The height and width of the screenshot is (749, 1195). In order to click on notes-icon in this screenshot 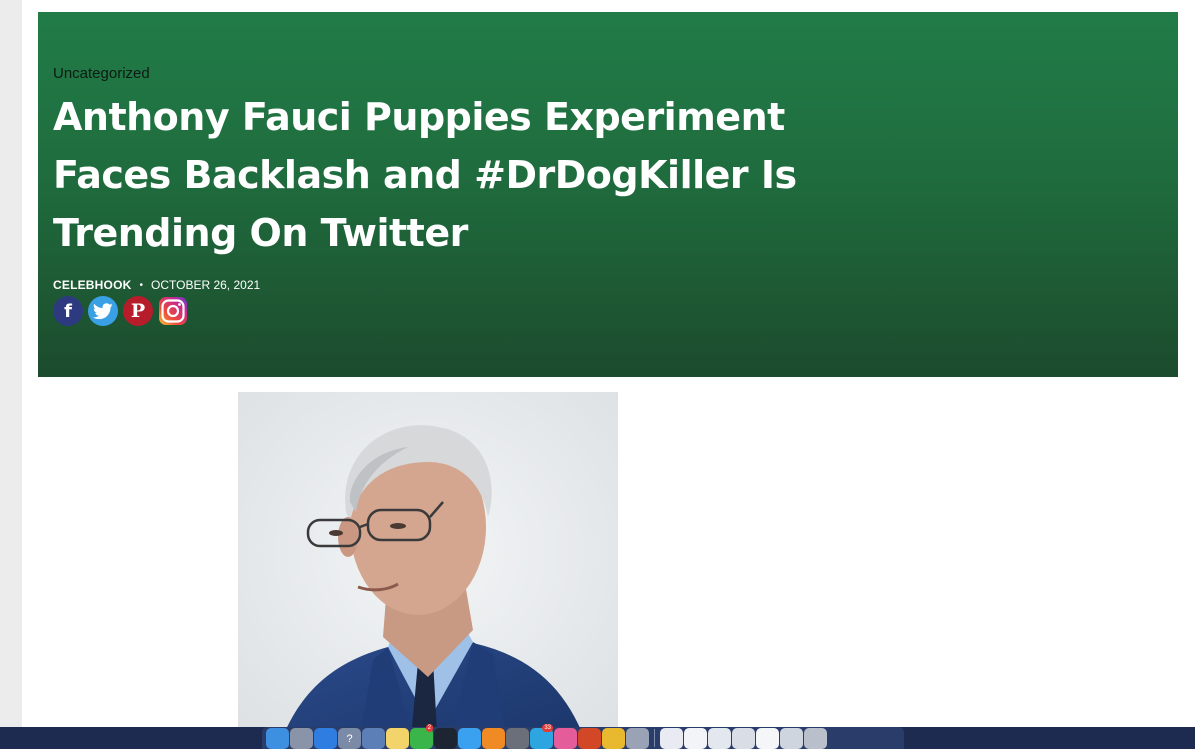, I will do `click(397, 738)`.